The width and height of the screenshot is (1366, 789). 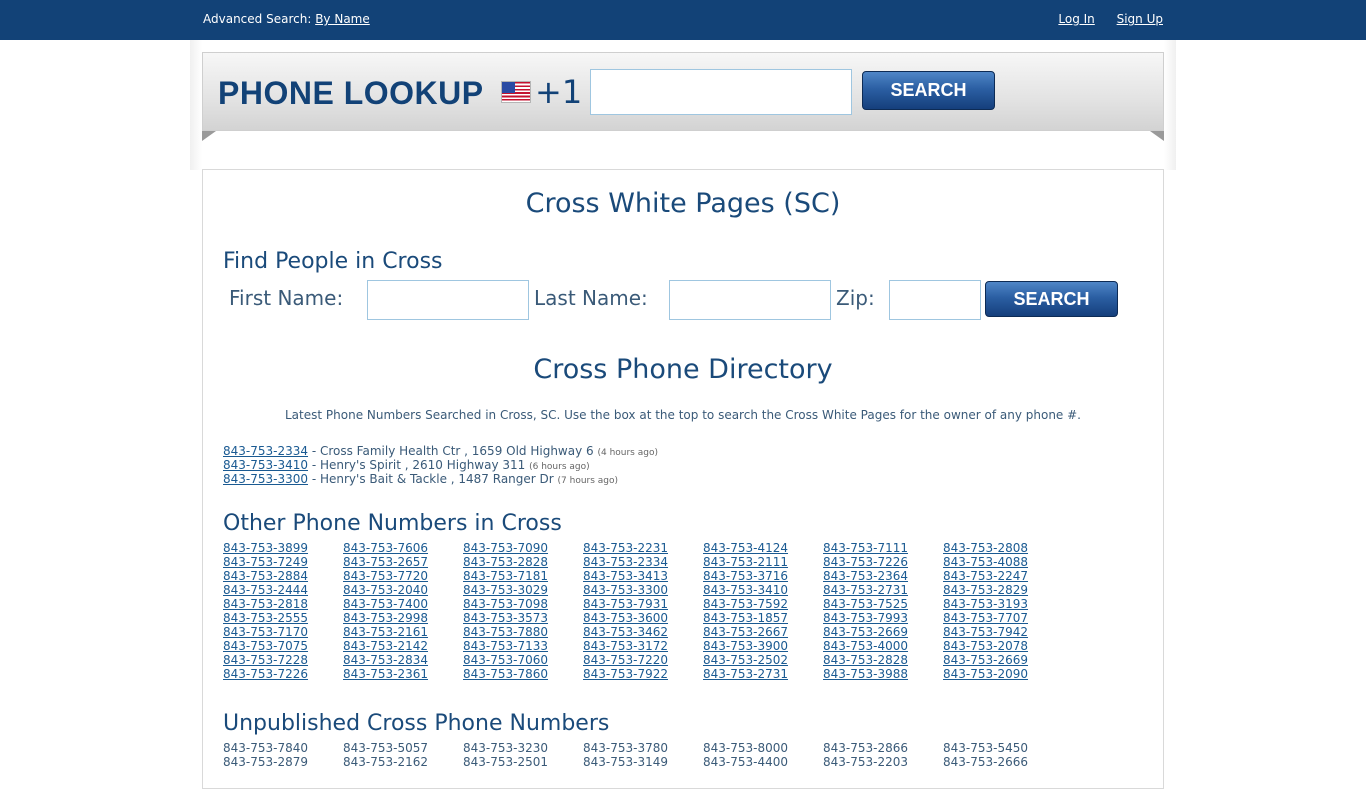 What do you see at coordinates (1003, 618) in the screenshot?
I see `phone-number-link: 843-753-7707` at bounding box center [1003, 618].